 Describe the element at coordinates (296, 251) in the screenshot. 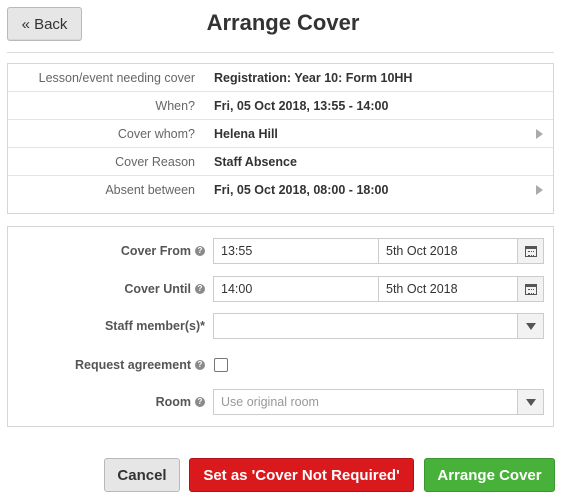

I see `cover-from-time-input: 13:55` at that location.